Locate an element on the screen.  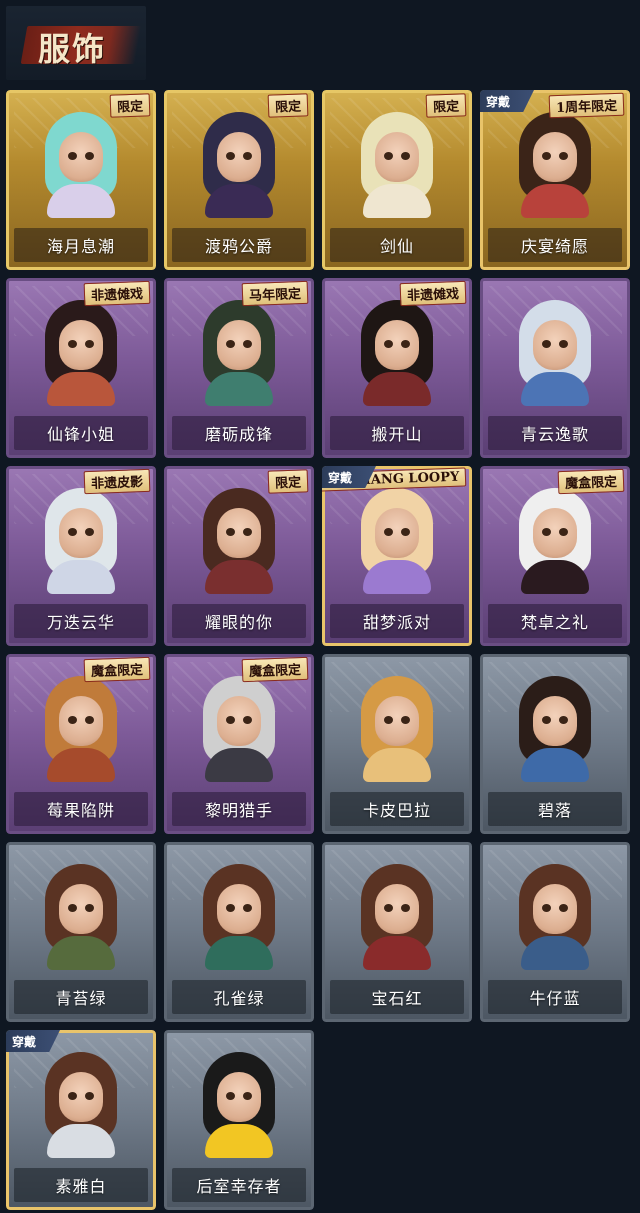
costume-card: 青苔绿 is located at coordinates (81, 932).